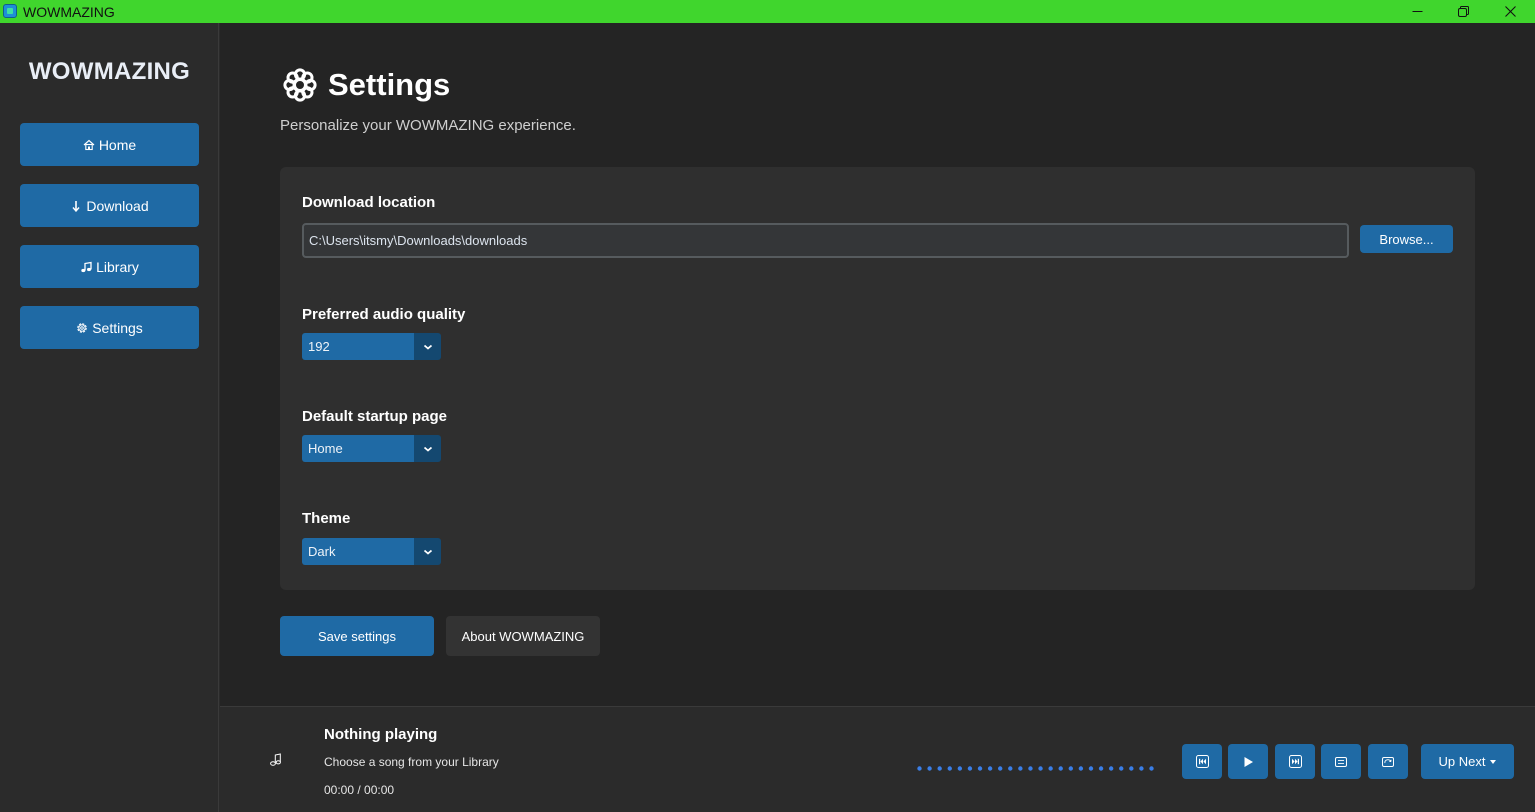 The image size is (1535, 812). I want to click on close-button, so click(1510, 11).